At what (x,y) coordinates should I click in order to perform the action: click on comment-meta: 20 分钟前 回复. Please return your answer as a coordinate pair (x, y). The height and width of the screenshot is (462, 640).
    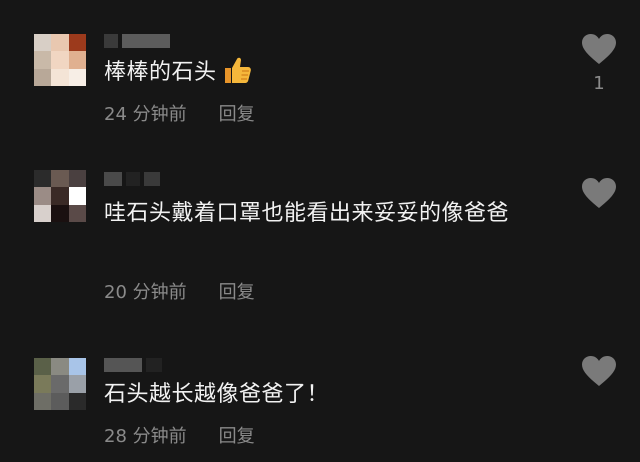
    Looking at the image, I should click on (179, 291).